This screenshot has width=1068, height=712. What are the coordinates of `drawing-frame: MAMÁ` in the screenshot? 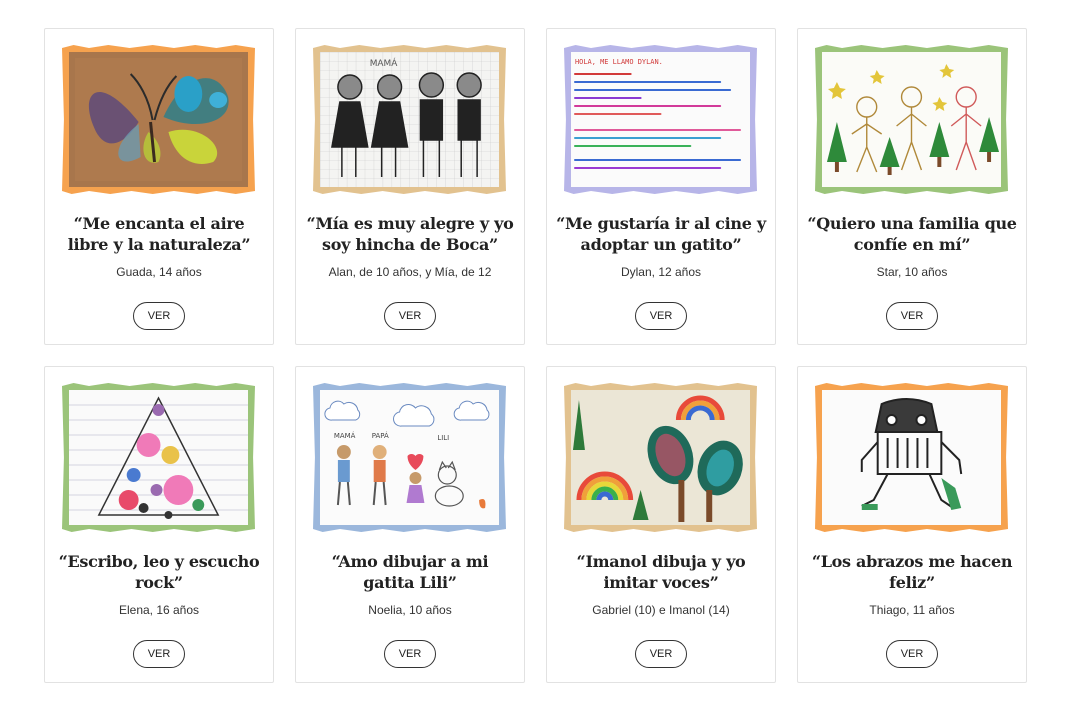 It's located at (409, 119).